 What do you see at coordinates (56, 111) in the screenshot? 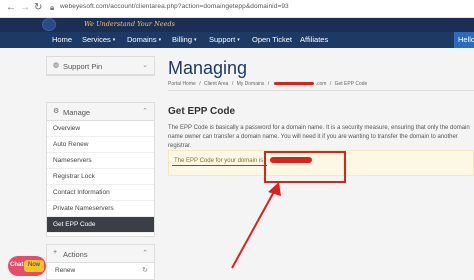
I see `gear-icon: ⚙` at bounding box center [56, 111].